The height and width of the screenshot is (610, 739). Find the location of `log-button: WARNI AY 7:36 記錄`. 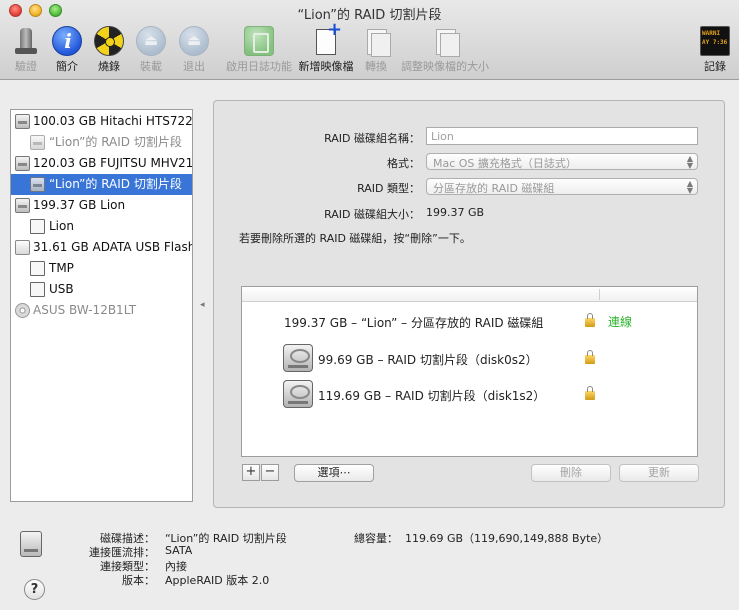

log-button: WARNI AY 7:36 記錄 is located at coordinates (714, 50).